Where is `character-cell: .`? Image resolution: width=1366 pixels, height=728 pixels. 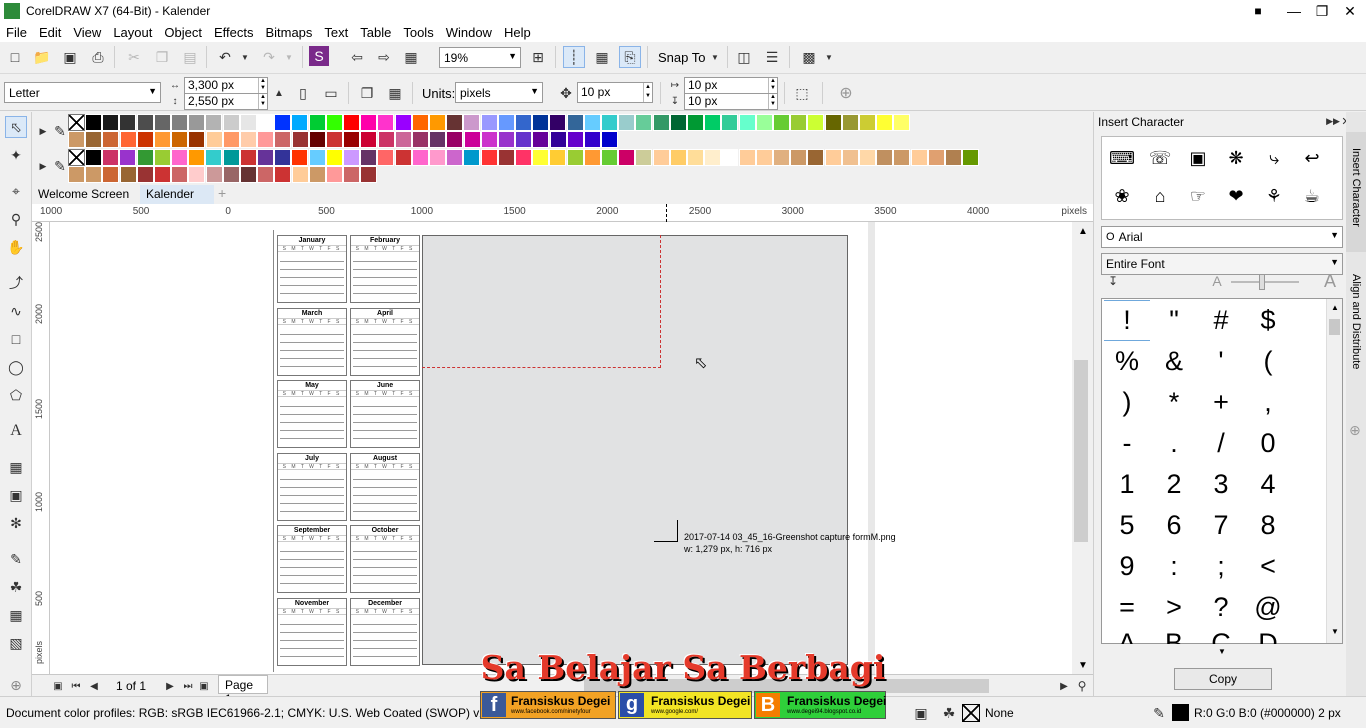
character-cell: . is located at coordinates (1174, 443).